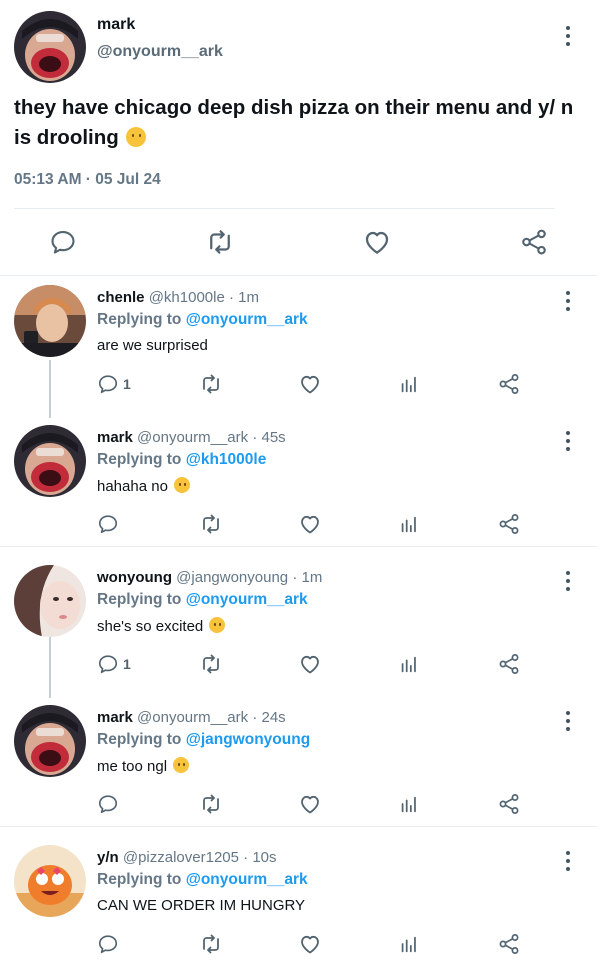 This screenshot has width=597, height=960. What do you see at coordinates (269, 717) in the screenshot?
I see `reply-time: · 24s` at bounding box center [269, 717].